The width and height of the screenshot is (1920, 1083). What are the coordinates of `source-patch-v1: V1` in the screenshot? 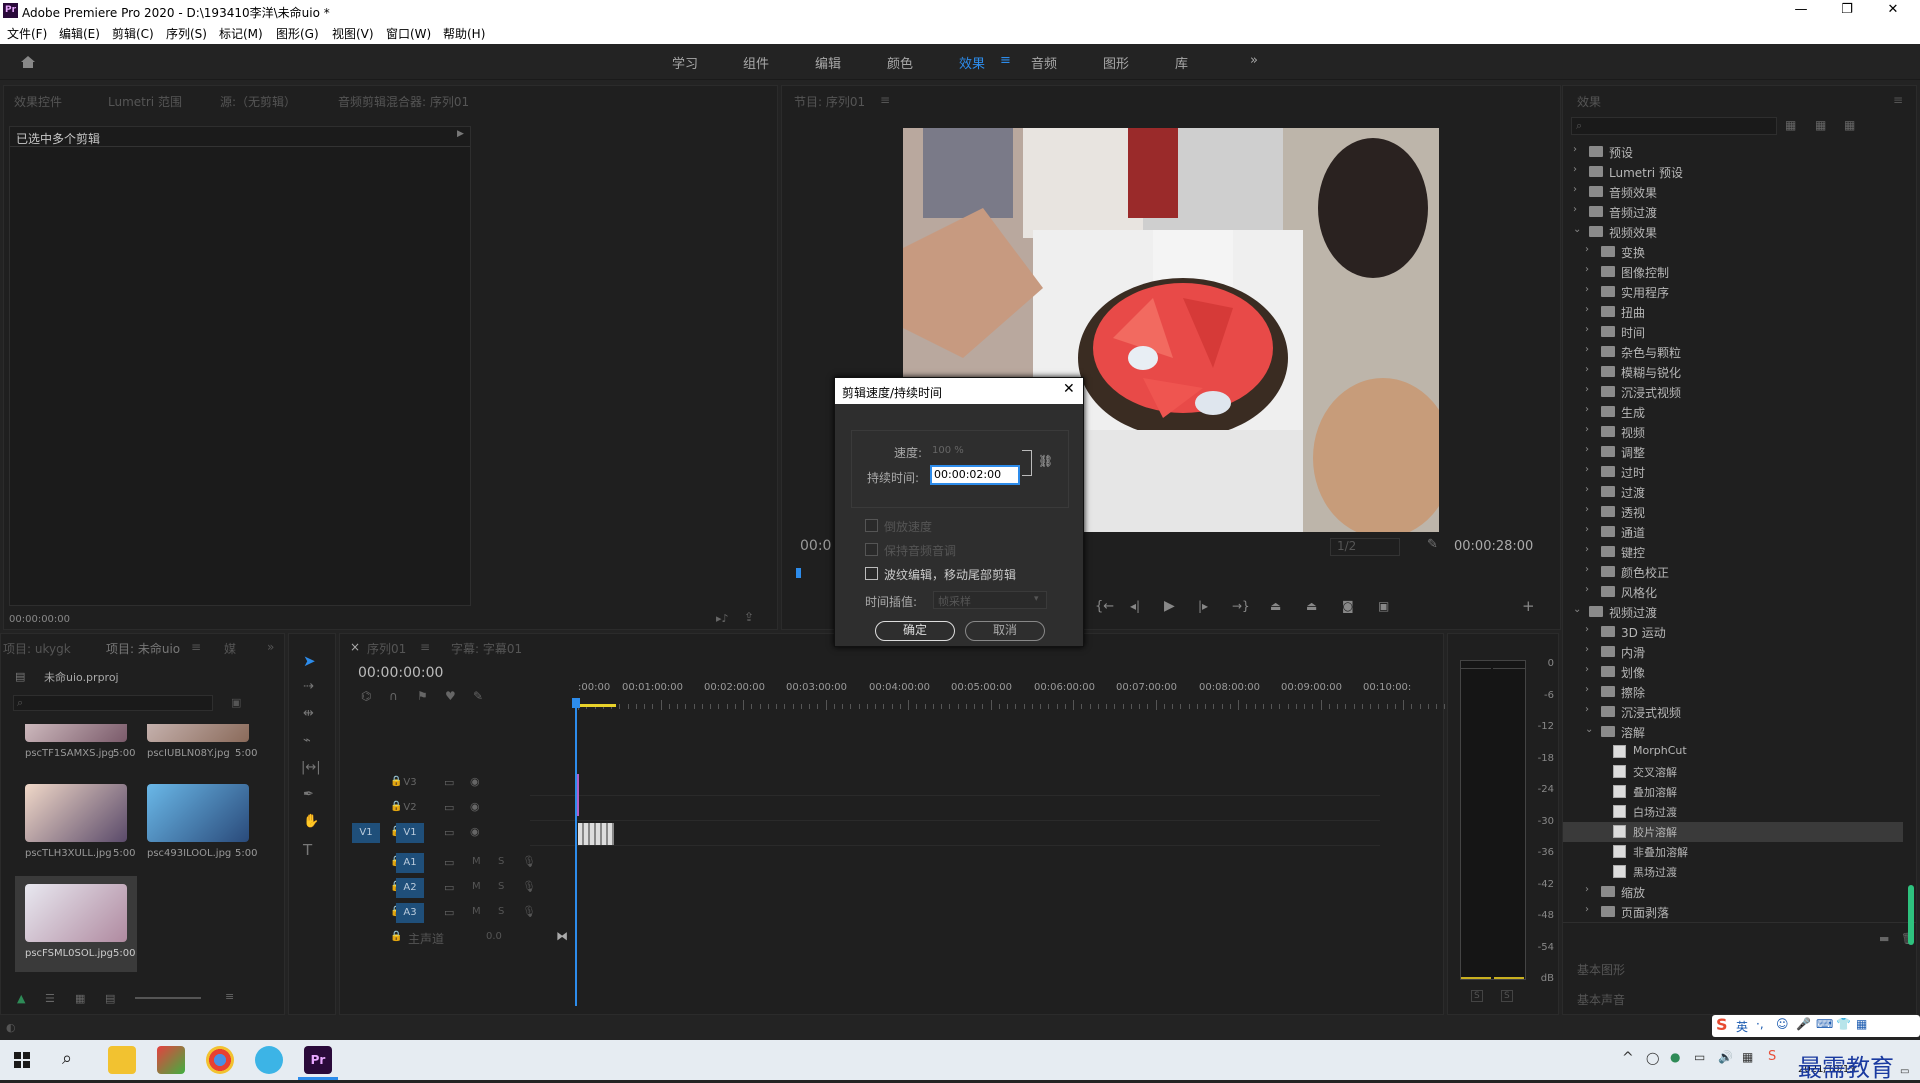 It's located at (366, 833).